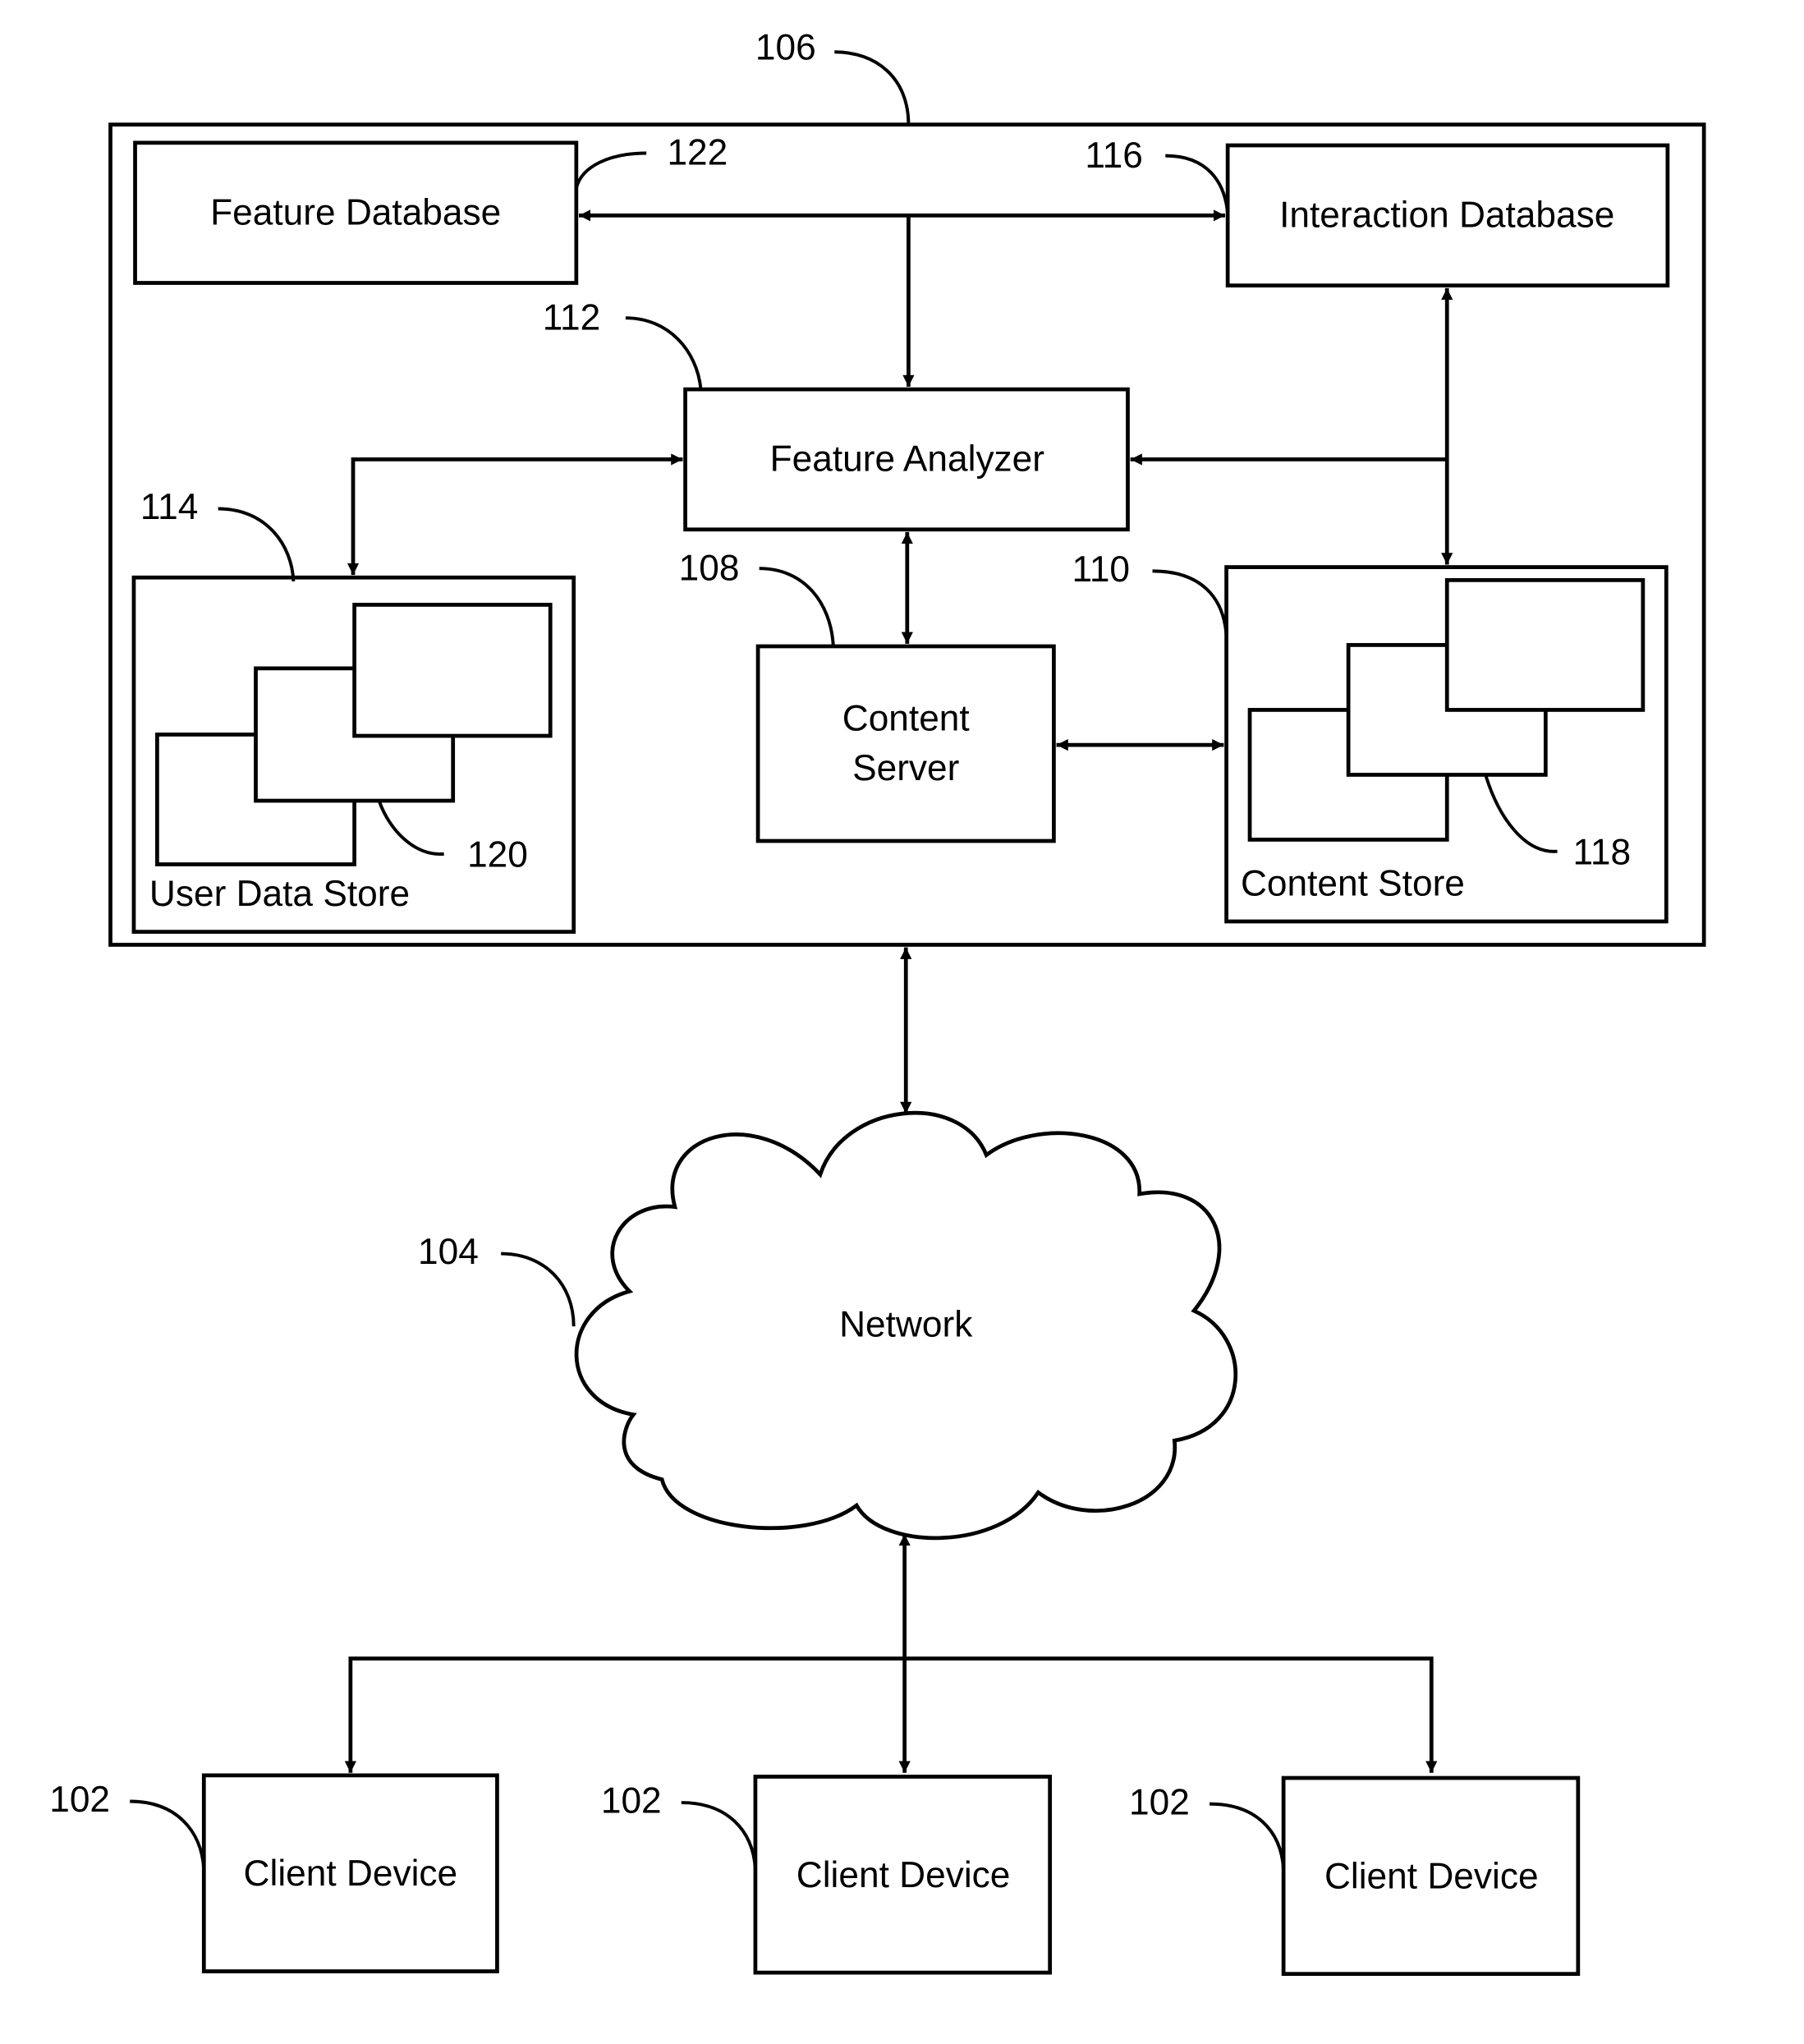 Image resolution: width=1804 pixels, height=2044 pixels. What do you see at coordinates (1446, 216) in the screenshot?
I see `interaction-database-label: Interaction Database` at bounding box center [1446, 216].